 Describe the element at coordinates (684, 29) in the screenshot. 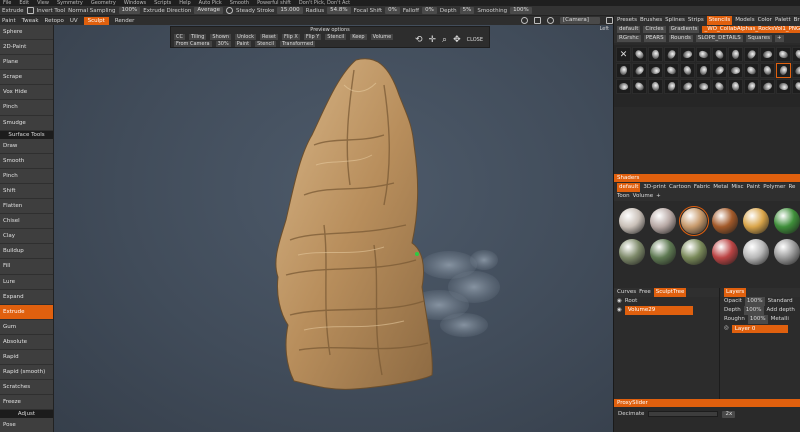

I see `stencil-set-gradients: Gradients` at that location.